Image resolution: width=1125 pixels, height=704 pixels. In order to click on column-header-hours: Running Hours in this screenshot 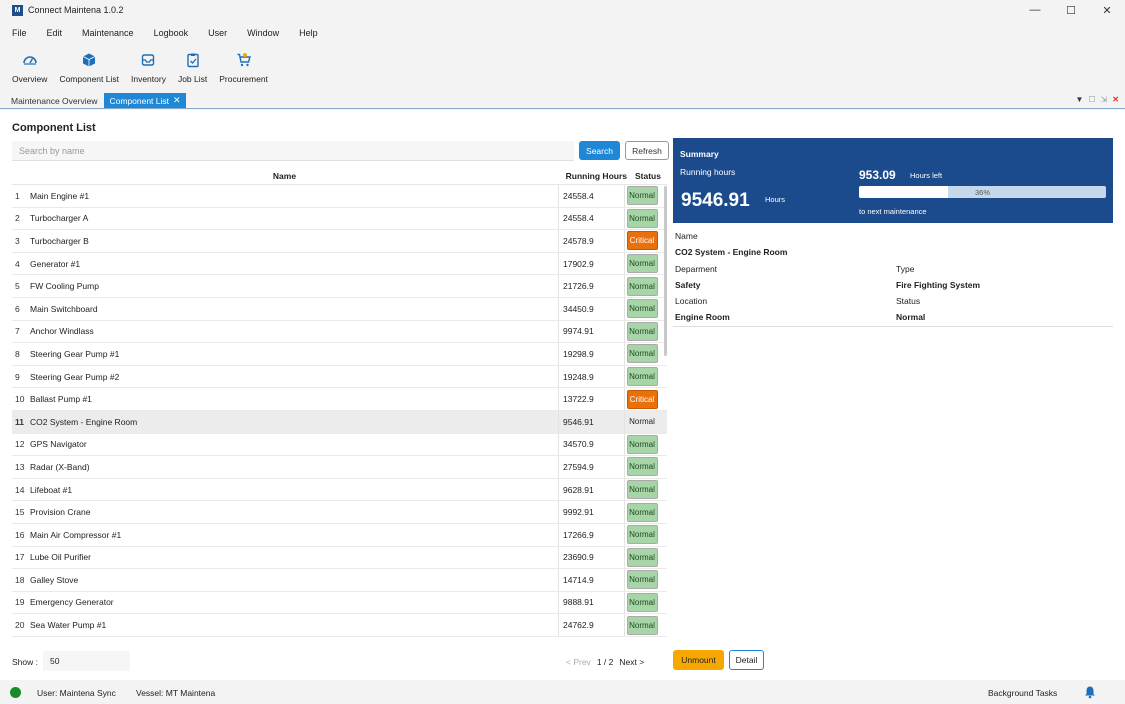, I will do `click(593, 176)`.